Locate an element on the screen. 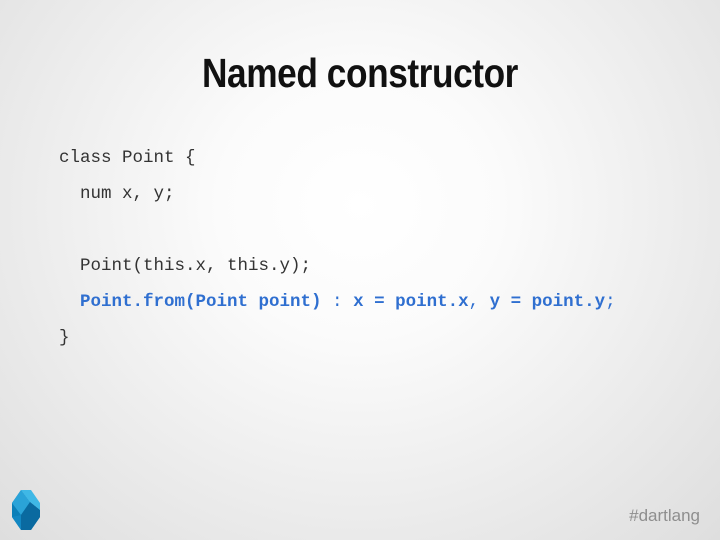 This screenshot has width=720, height=540. code-token: : is located at coordinates (337, 302).